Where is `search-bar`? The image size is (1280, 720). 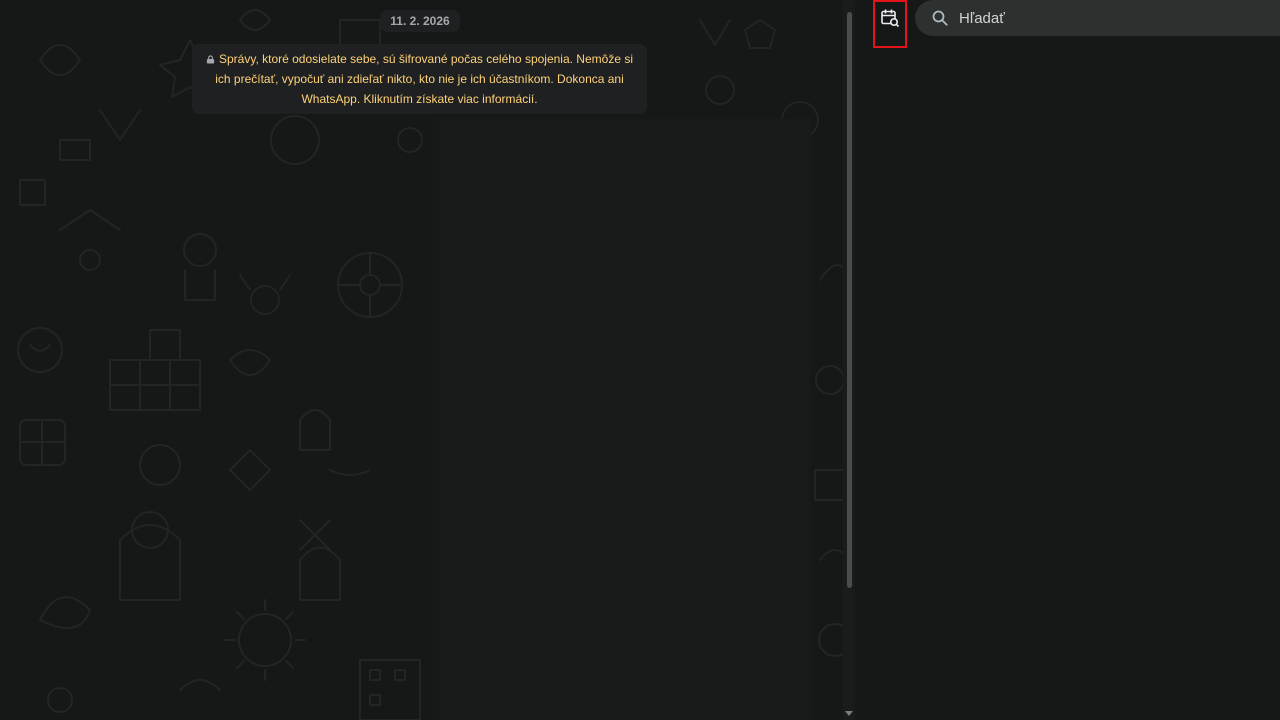 search-bar is located at coordinates (1097, 18).